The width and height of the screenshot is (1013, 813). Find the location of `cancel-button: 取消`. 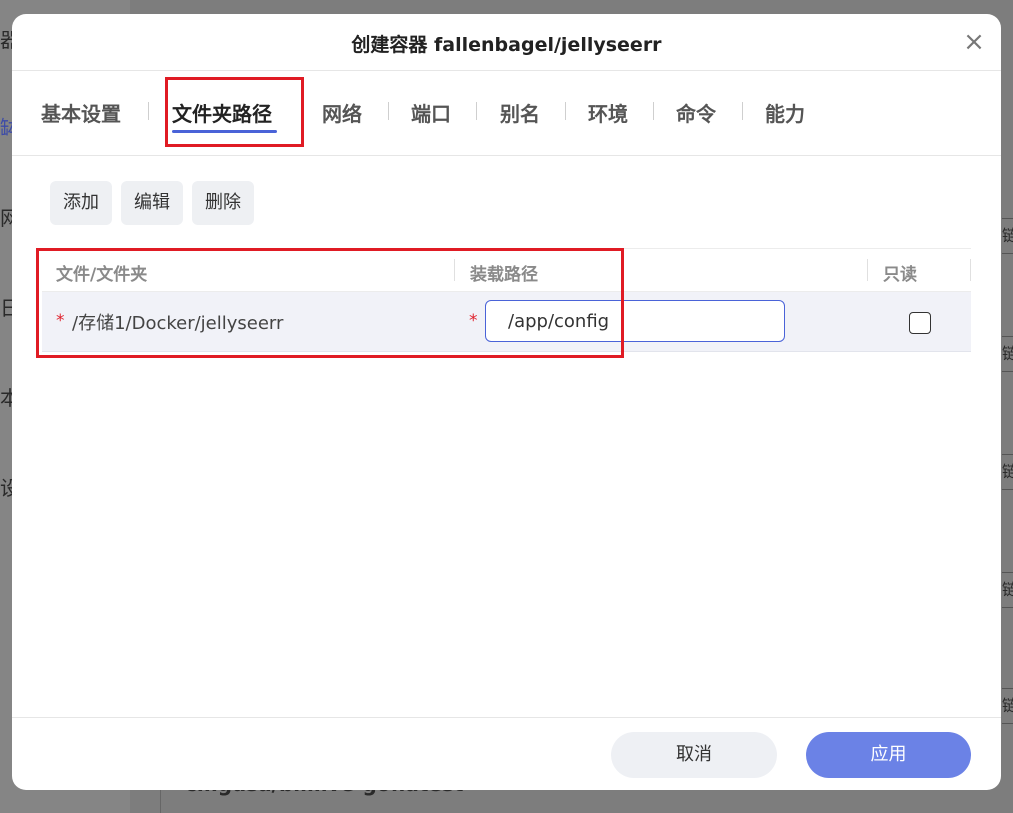

cancel-button: 取消 is located at coordinates (694, 755).